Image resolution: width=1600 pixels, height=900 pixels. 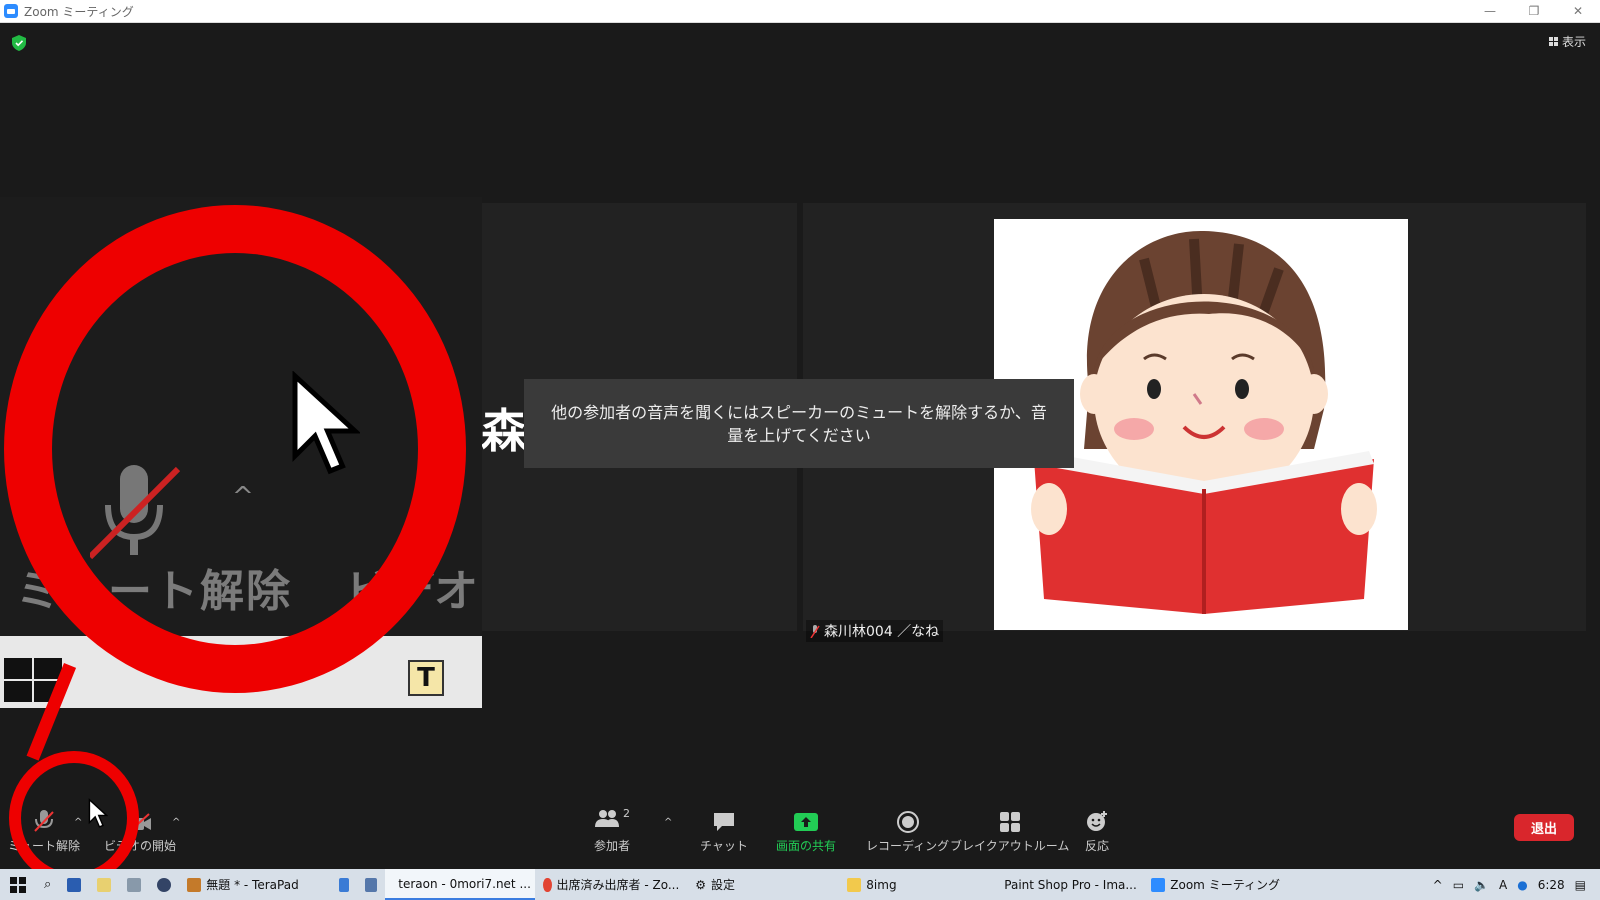 I want to click on chat-icon, so click(x=723, y=822).